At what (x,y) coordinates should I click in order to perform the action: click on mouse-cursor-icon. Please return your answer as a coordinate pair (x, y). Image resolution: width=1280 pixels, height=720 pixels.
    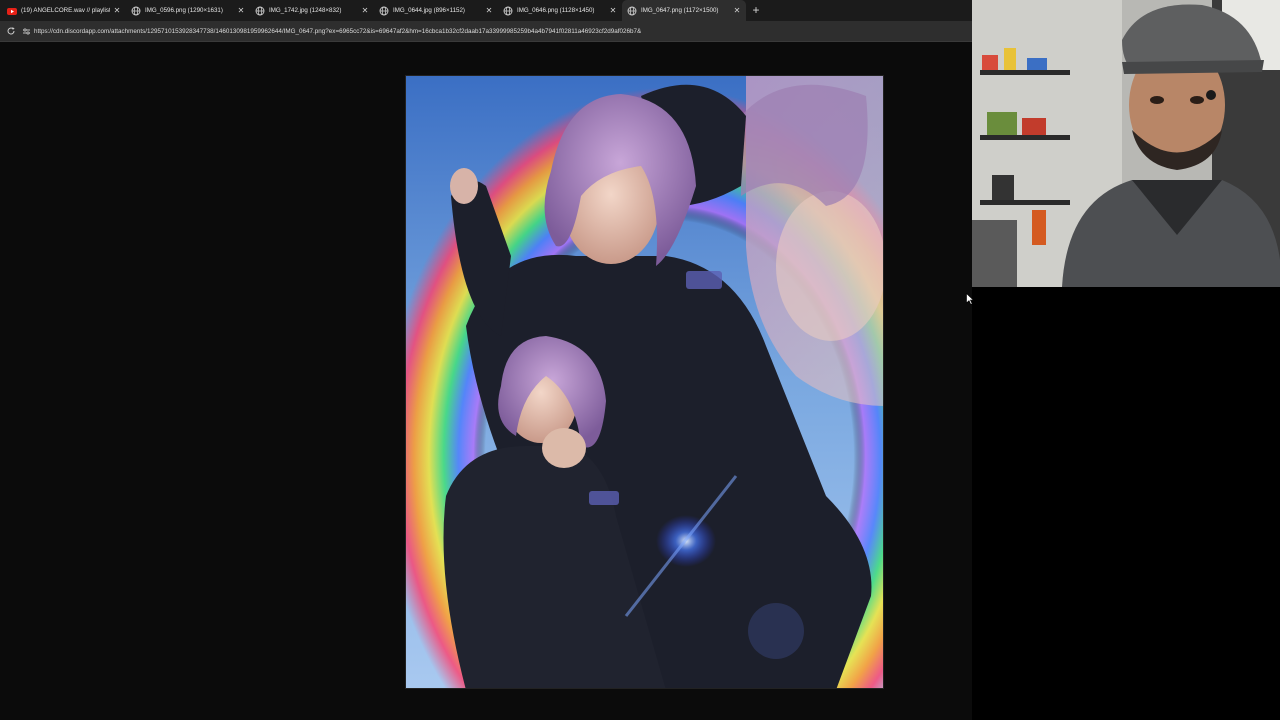
    Looking at the image, I should click on (970, 298).